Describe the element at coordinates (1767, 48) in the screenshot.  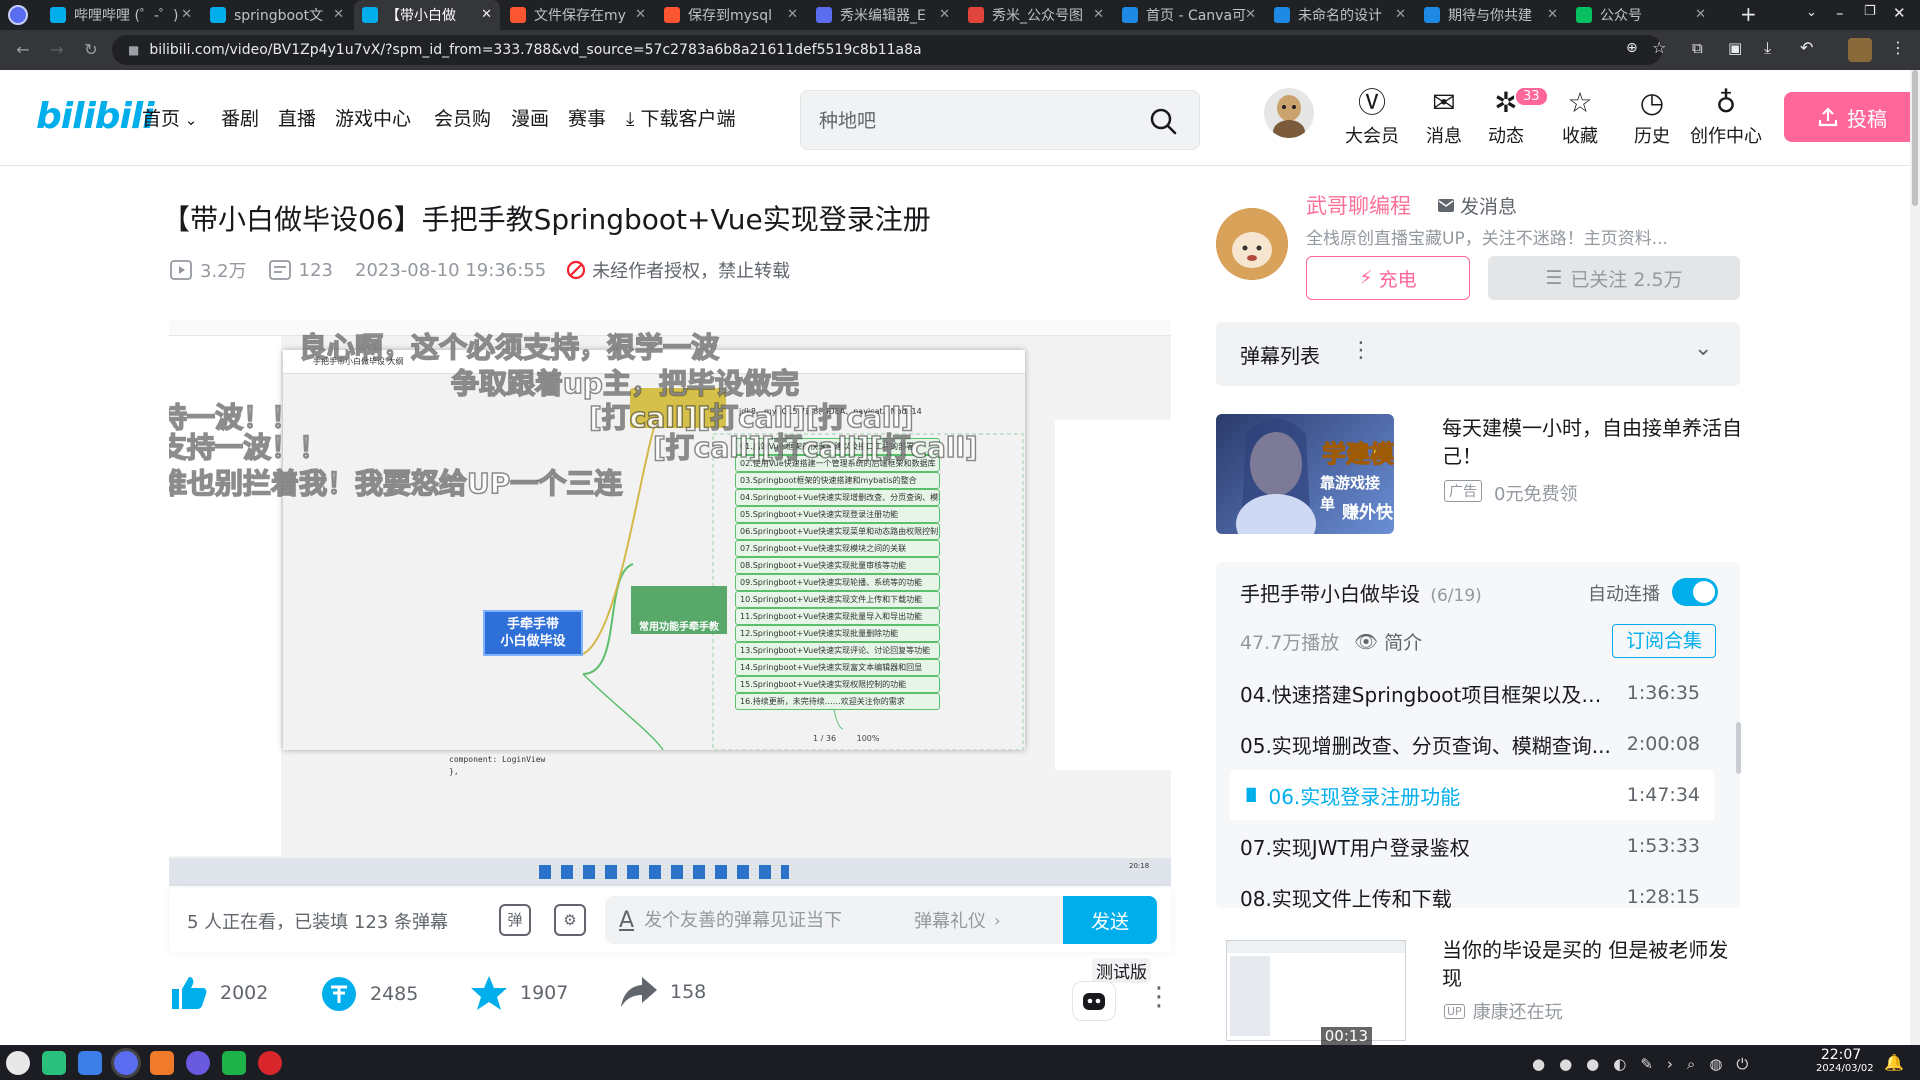
I see `download-icon: ⤓` at that location.